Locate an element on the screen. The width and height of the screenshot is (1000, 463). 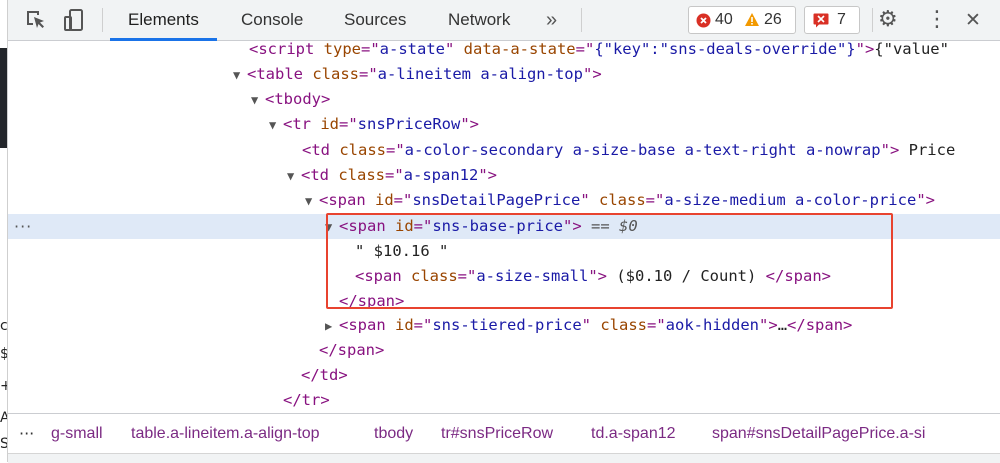
tab-network: Network is located at coordinates (479, 20).